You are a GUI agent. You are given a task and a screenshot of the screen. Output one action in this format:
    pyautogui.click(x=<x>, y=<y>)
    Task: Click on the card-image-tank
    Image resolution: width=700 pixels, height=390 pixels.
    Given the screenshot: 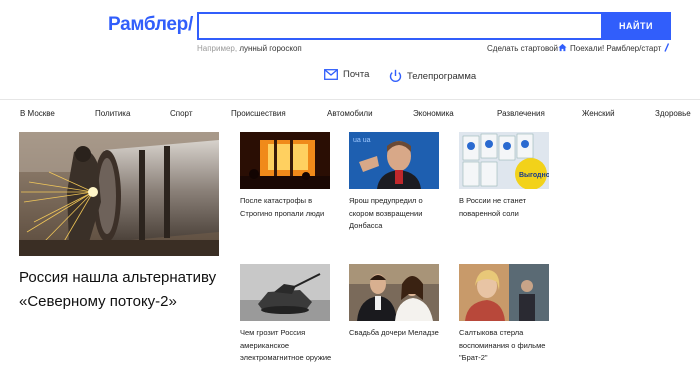 What is the action you would take?
    pyautogui.click(x=285, y=292)
    